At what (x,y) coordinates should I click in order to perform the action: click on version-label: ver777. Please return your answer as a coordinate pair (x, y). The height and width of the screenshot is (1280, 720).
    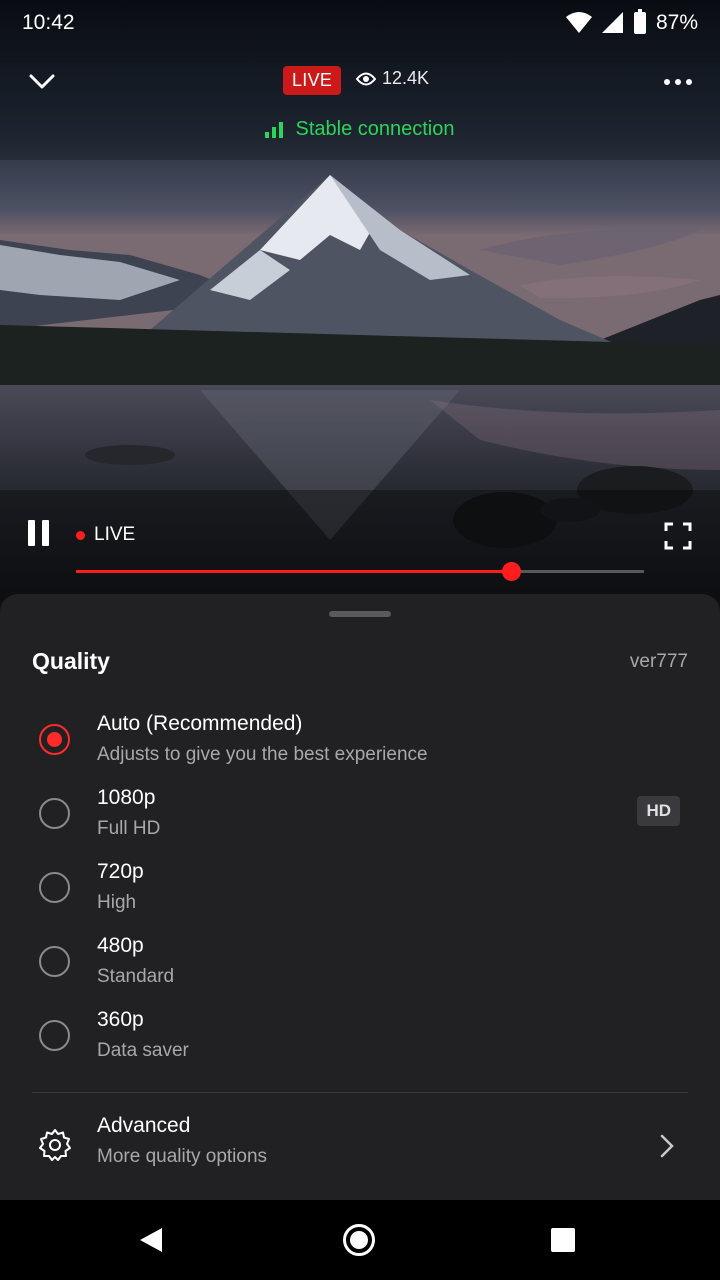
    Looking at the image, I should click on (658, 661).